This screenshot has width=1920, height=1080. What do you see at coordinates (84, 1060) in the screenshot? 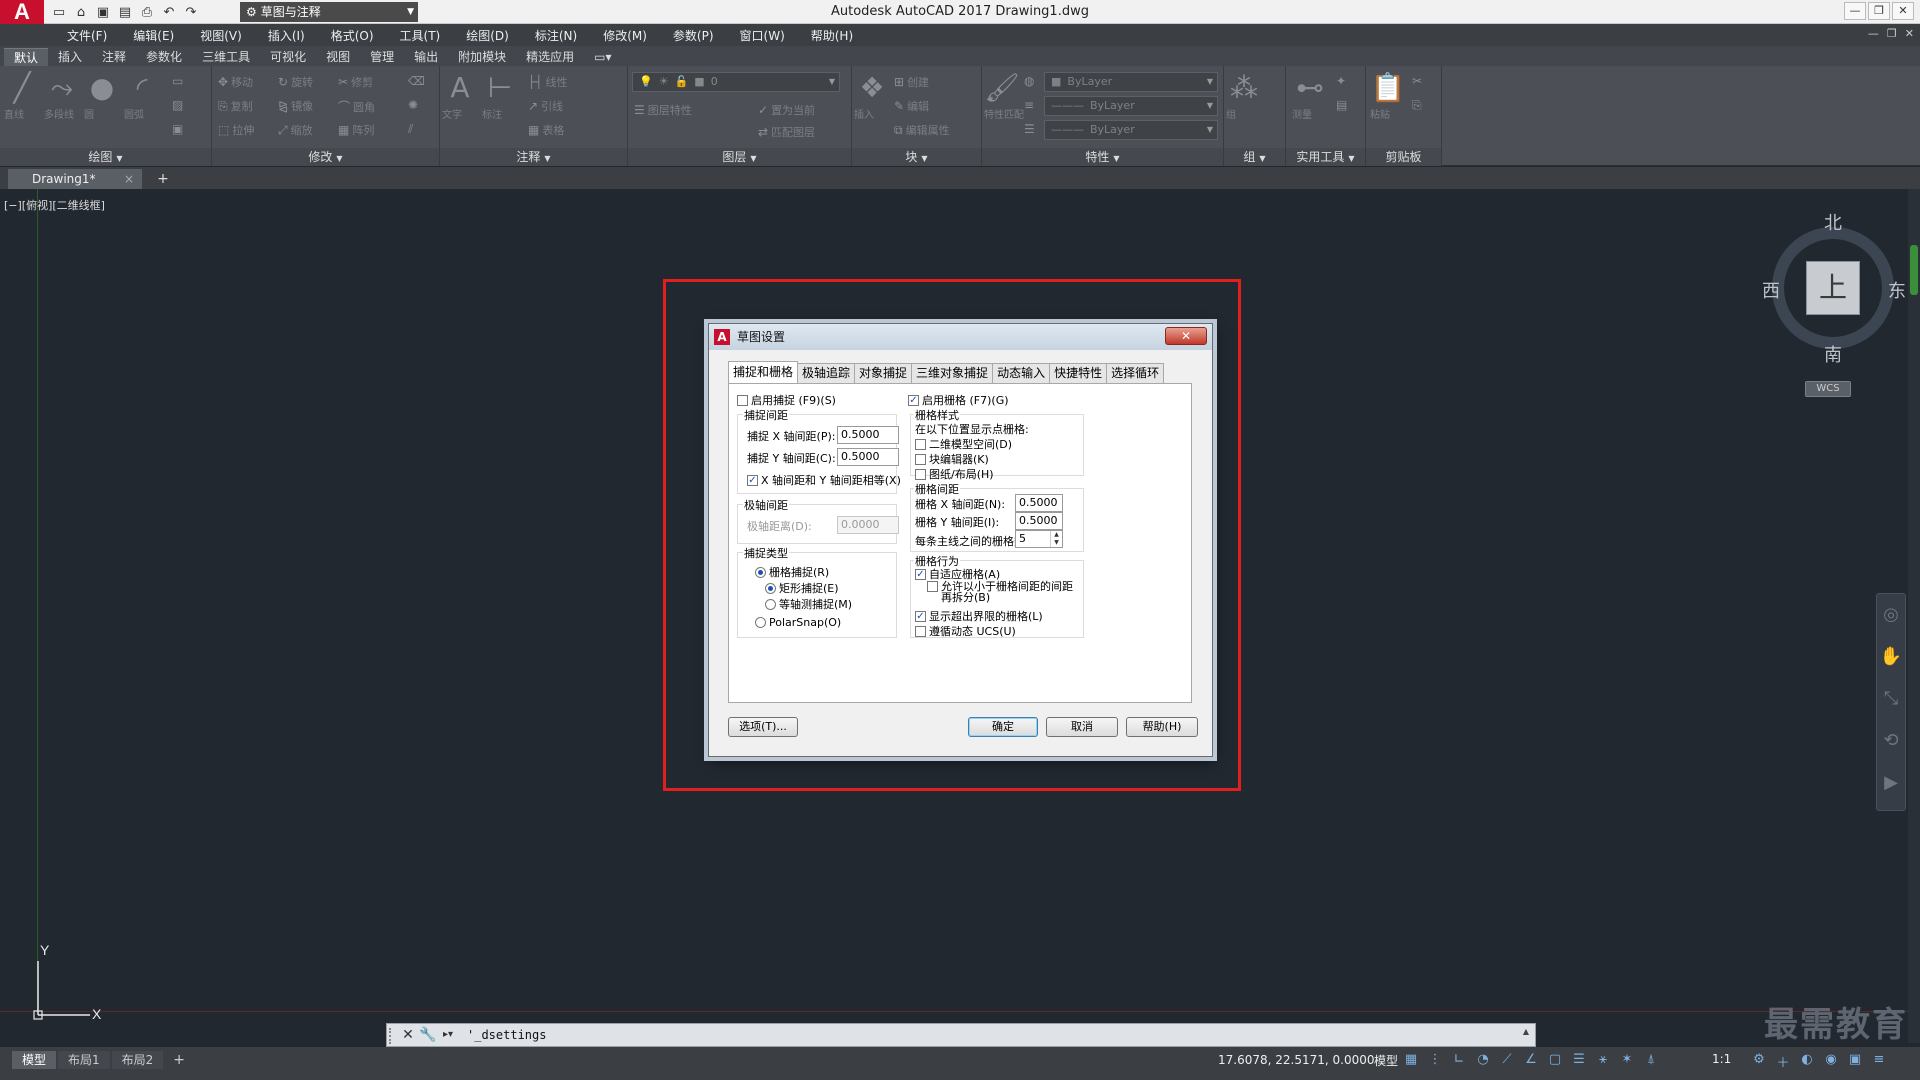
I see `layout-tab-layout1: 布局1` at bounding box center [84, 1060].